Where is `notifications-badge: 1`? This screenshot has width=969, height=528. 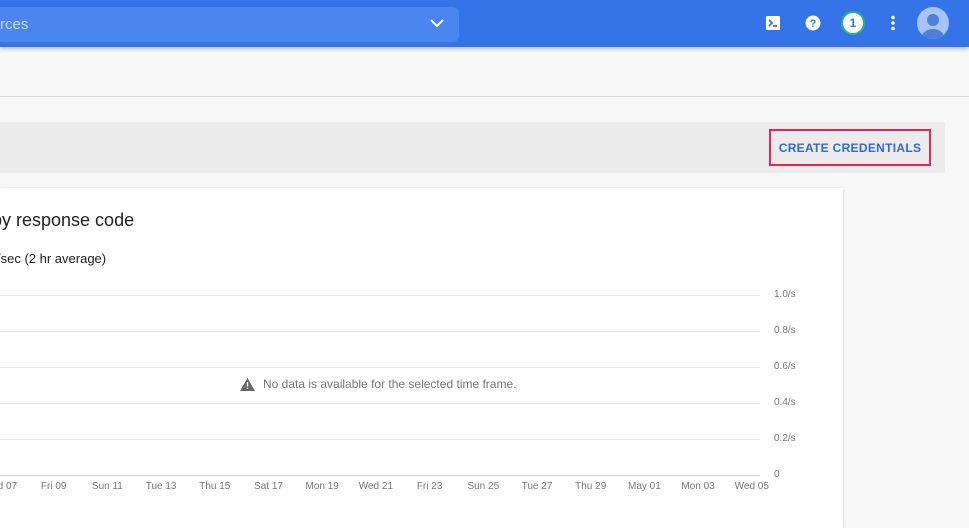
notifications-badge: 1 is located at coordinates (853, 23).